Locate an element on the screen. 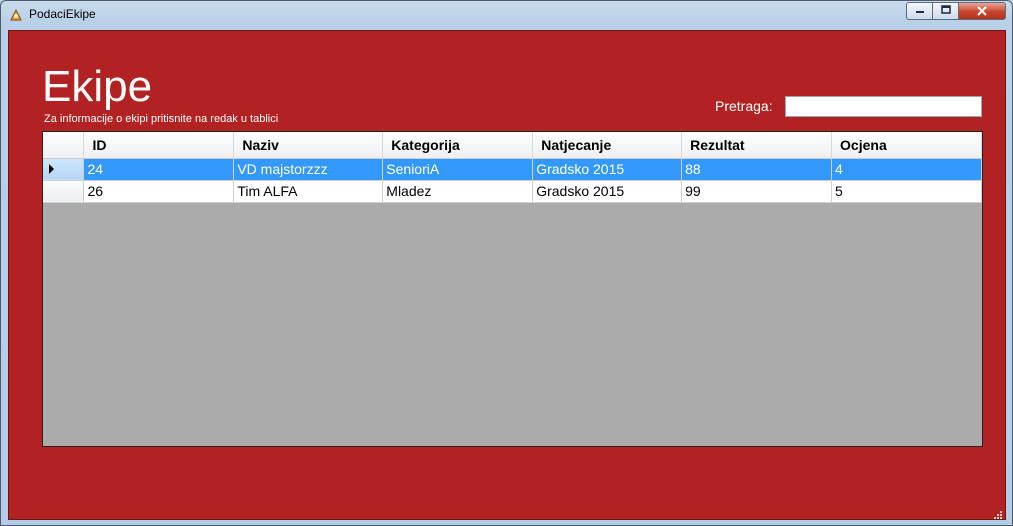 The height and width of the screenshot is (526, 1013). row-pointer-icon is located at coordinates (51, 169).